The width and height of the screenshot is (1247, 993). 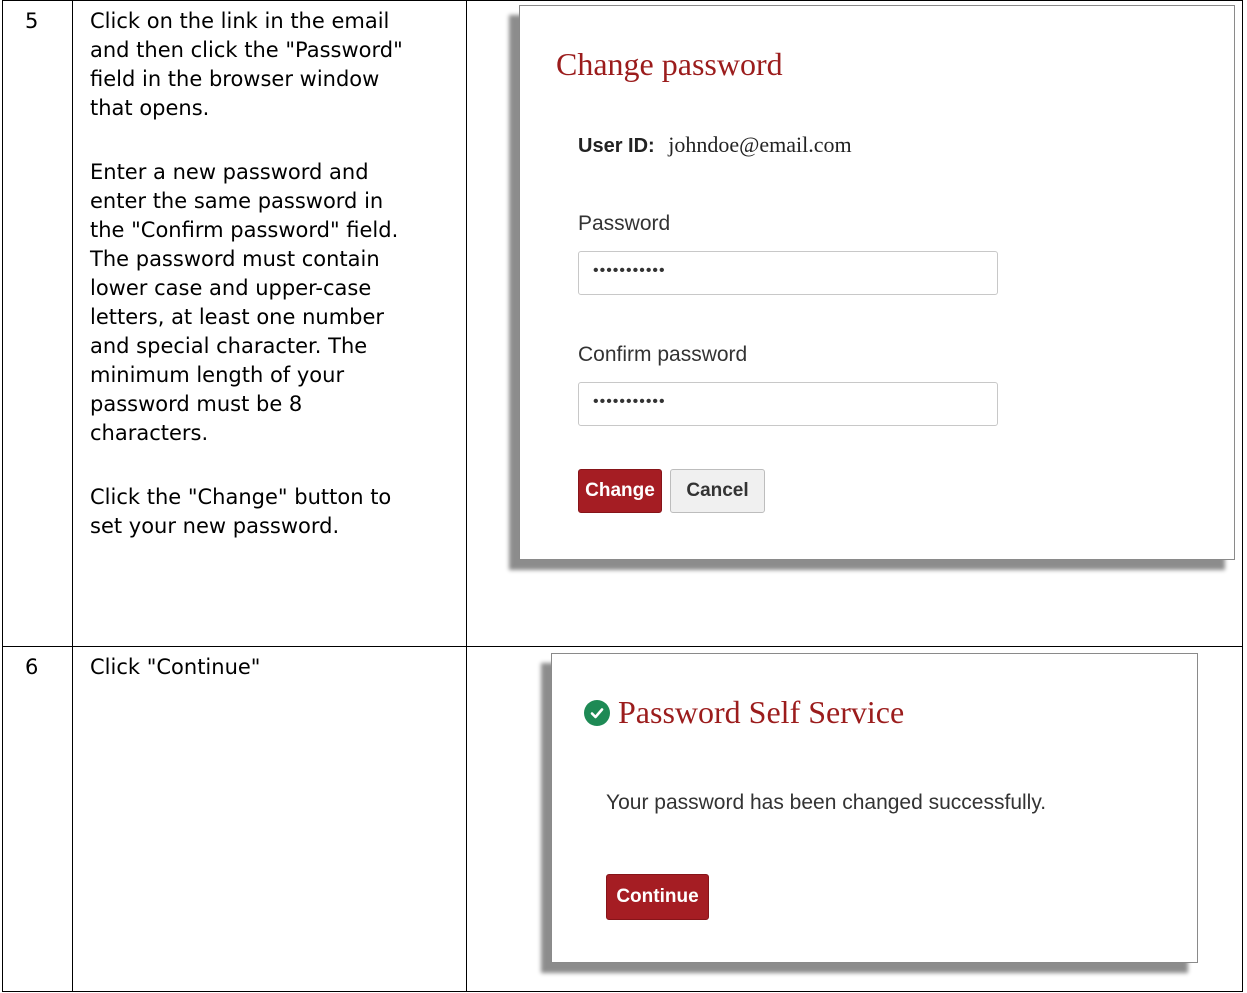 I want to click on instruction-line: field in the browser window, so click(x=235, y=79).